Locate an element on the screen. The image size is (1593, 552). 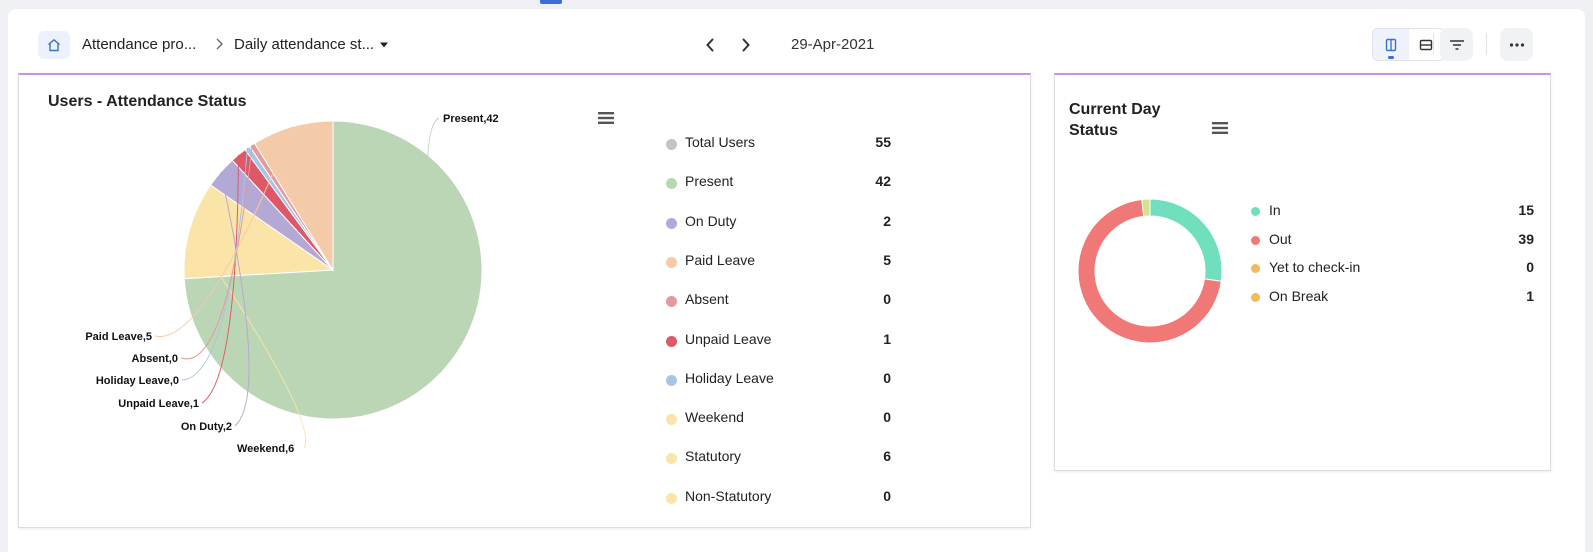
legend-value: 42 is located at coordinates (883, 181).